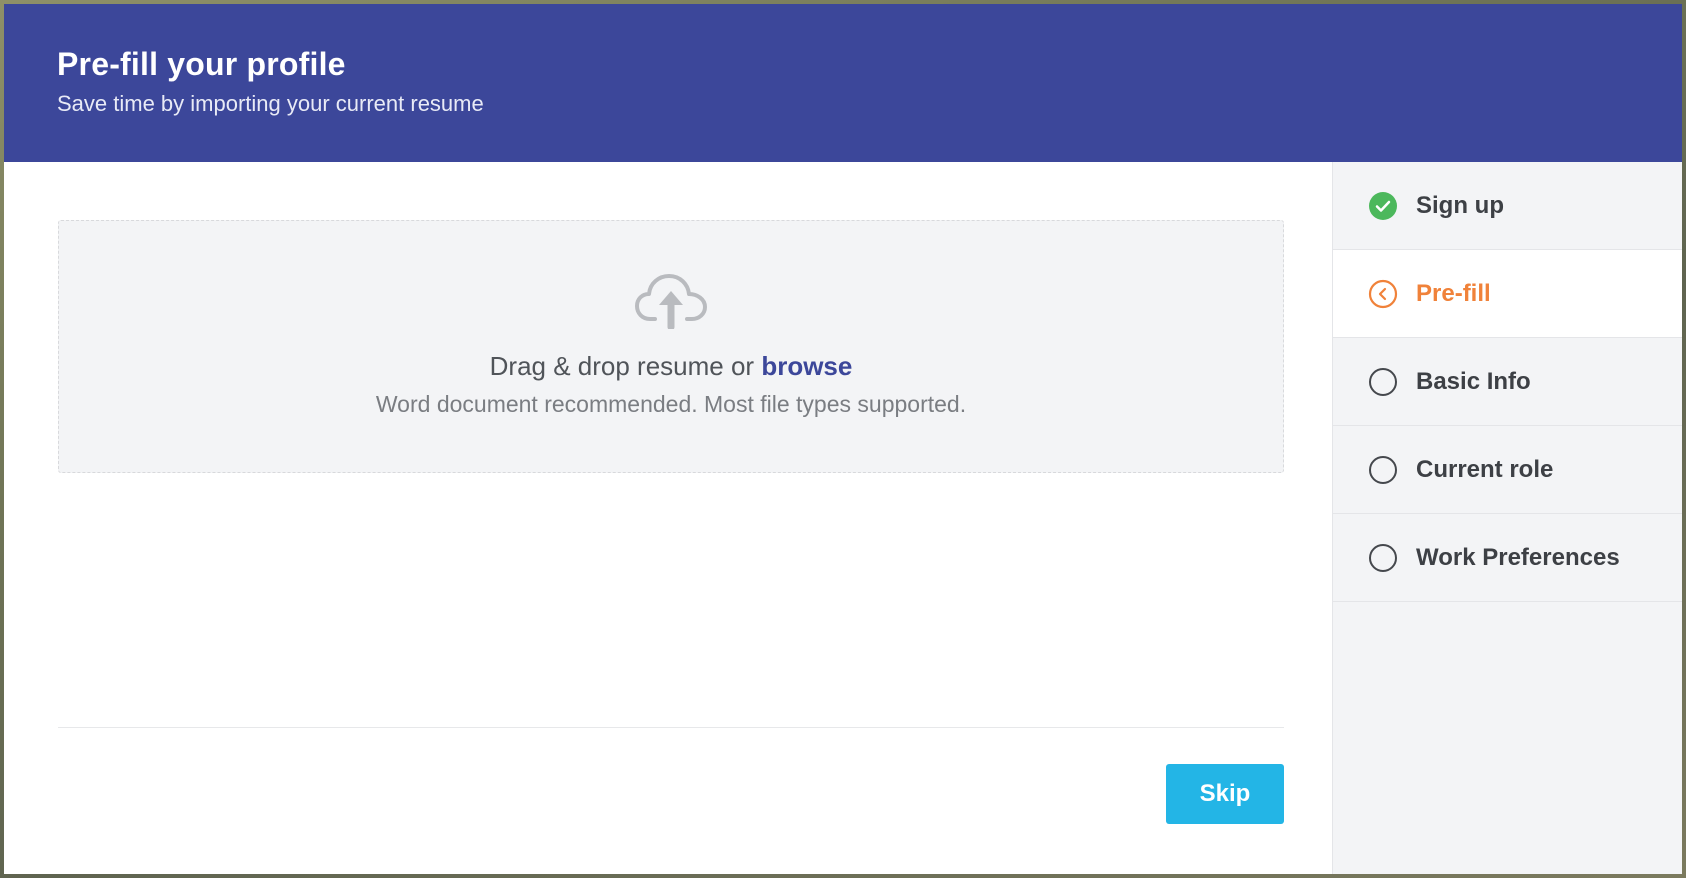 The image size is (1686, 878). What do you see at coordinates (1507, 294) in the screenshot?
I see `step-pre-fill: Pre-fill` at bounding box center [1507, 294].